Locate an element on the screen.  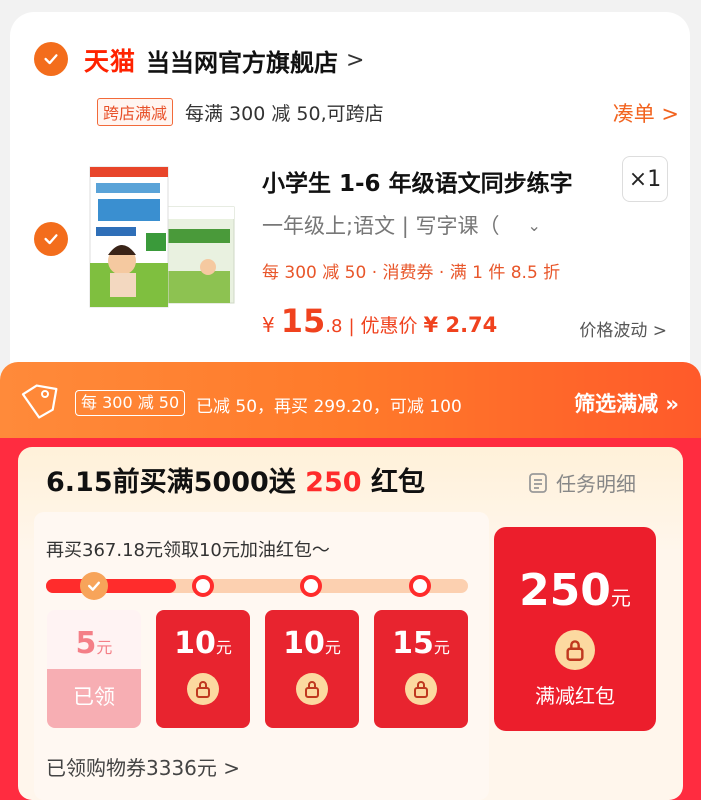
reward-amount: 15元 is located at coordinates (421, 643).